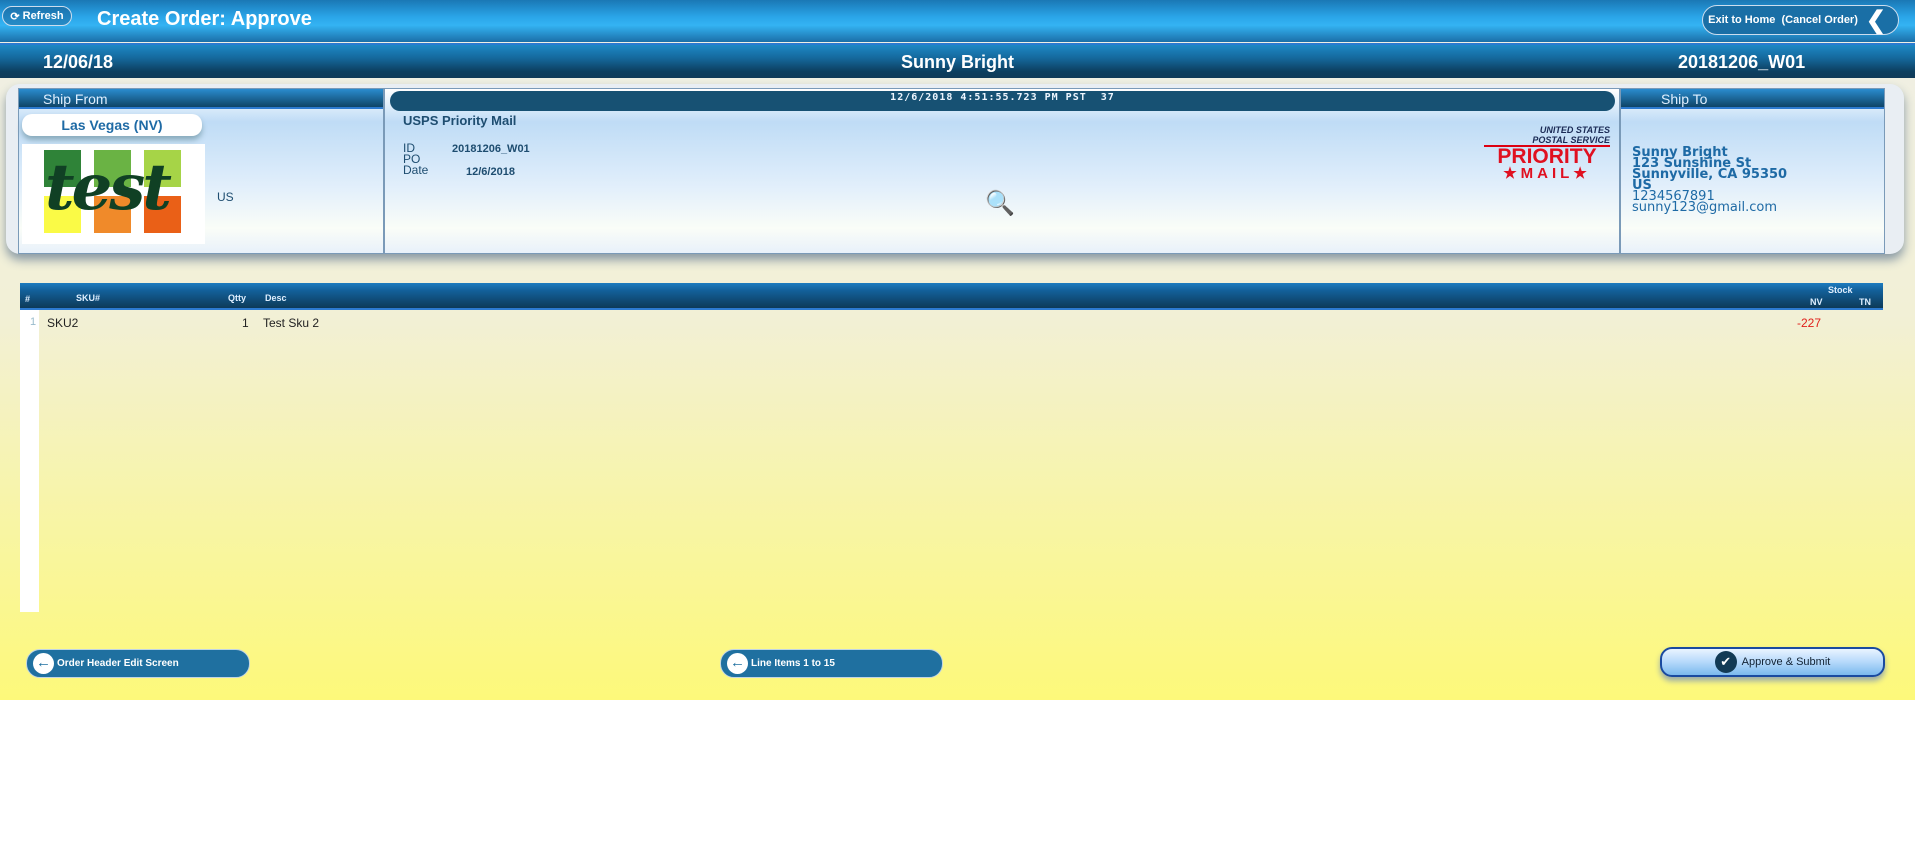 Image resolution: width=1915 pixels, height=857 pixels. Describe the element at coordinates (113, 194) in the screenshot. I see `company-logo: test` at that location.